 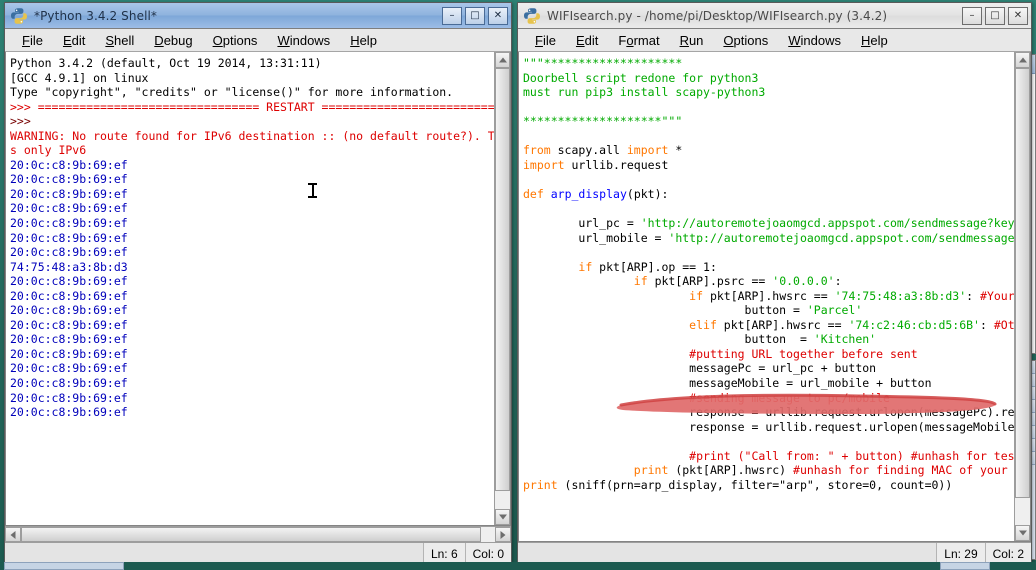 I want to click on shell-line: [GCC 4.9.1] on linux, so click(x=79, y=77).